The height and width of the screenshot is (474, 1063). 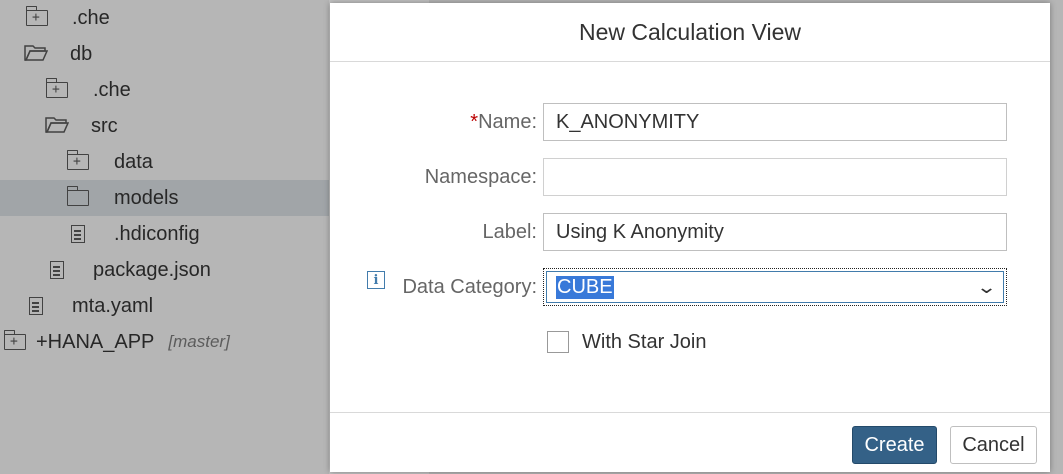 What do you see at coordinates (993, 445) in the screenshot?
I see `cancel-button: Cancel` at bounding box center [993, 445].